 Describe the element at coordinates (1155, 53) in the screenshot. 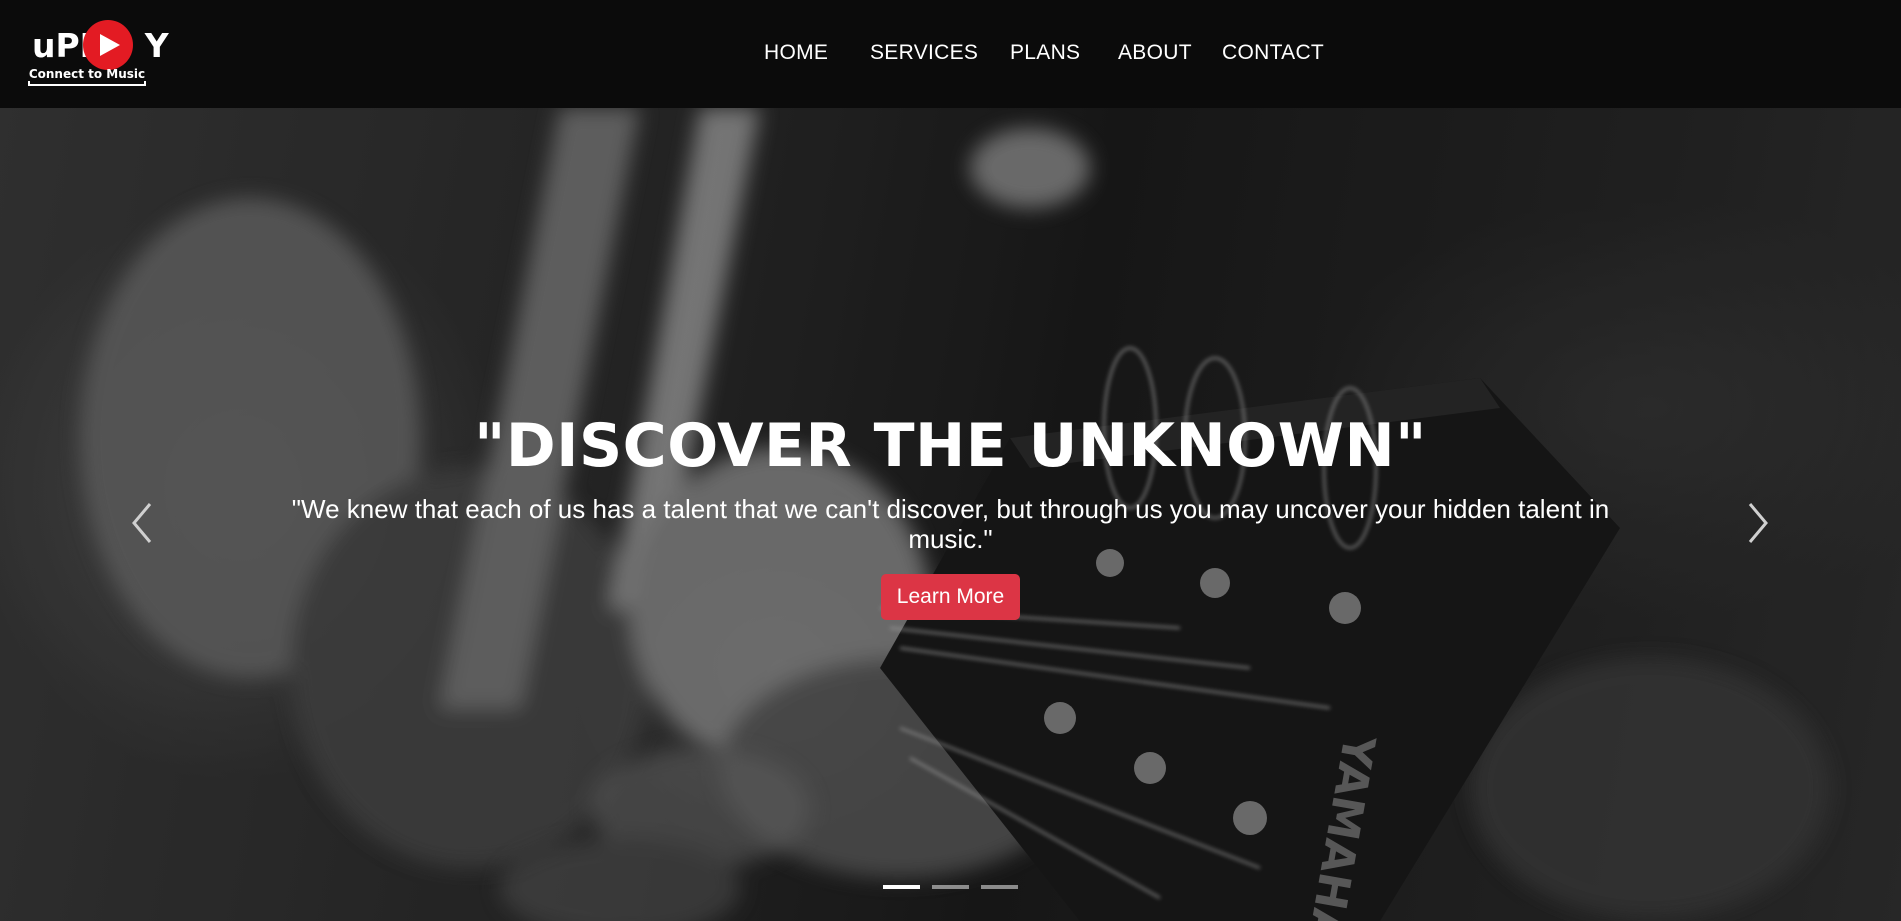

I see `nav-about: ABOUT` at that location.